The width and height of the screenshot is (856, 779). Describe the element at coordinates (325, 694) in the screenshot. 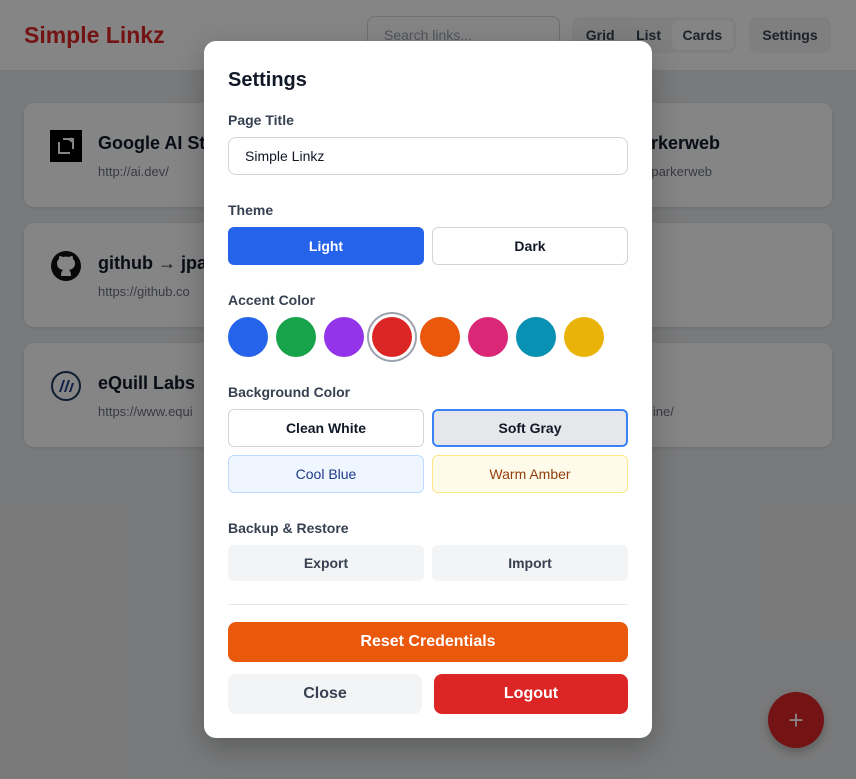

I see `close-button: Close` at that location.